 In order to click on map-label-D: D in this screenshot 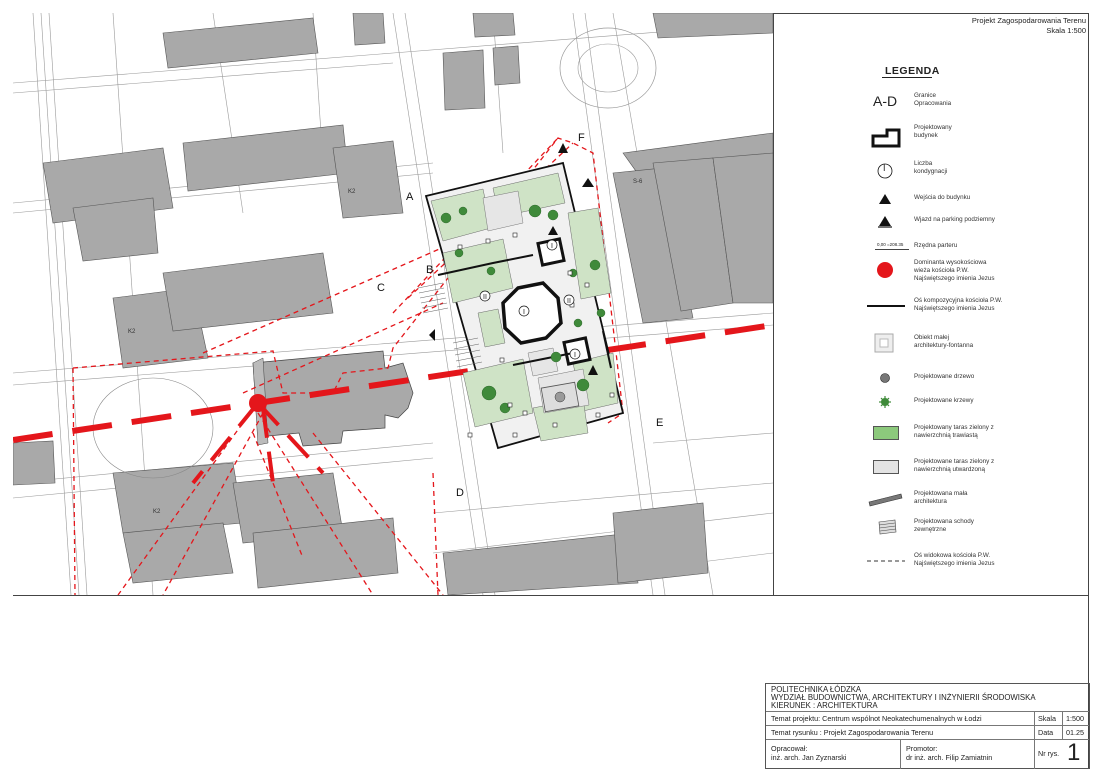, I will do `click(460, 493)`.